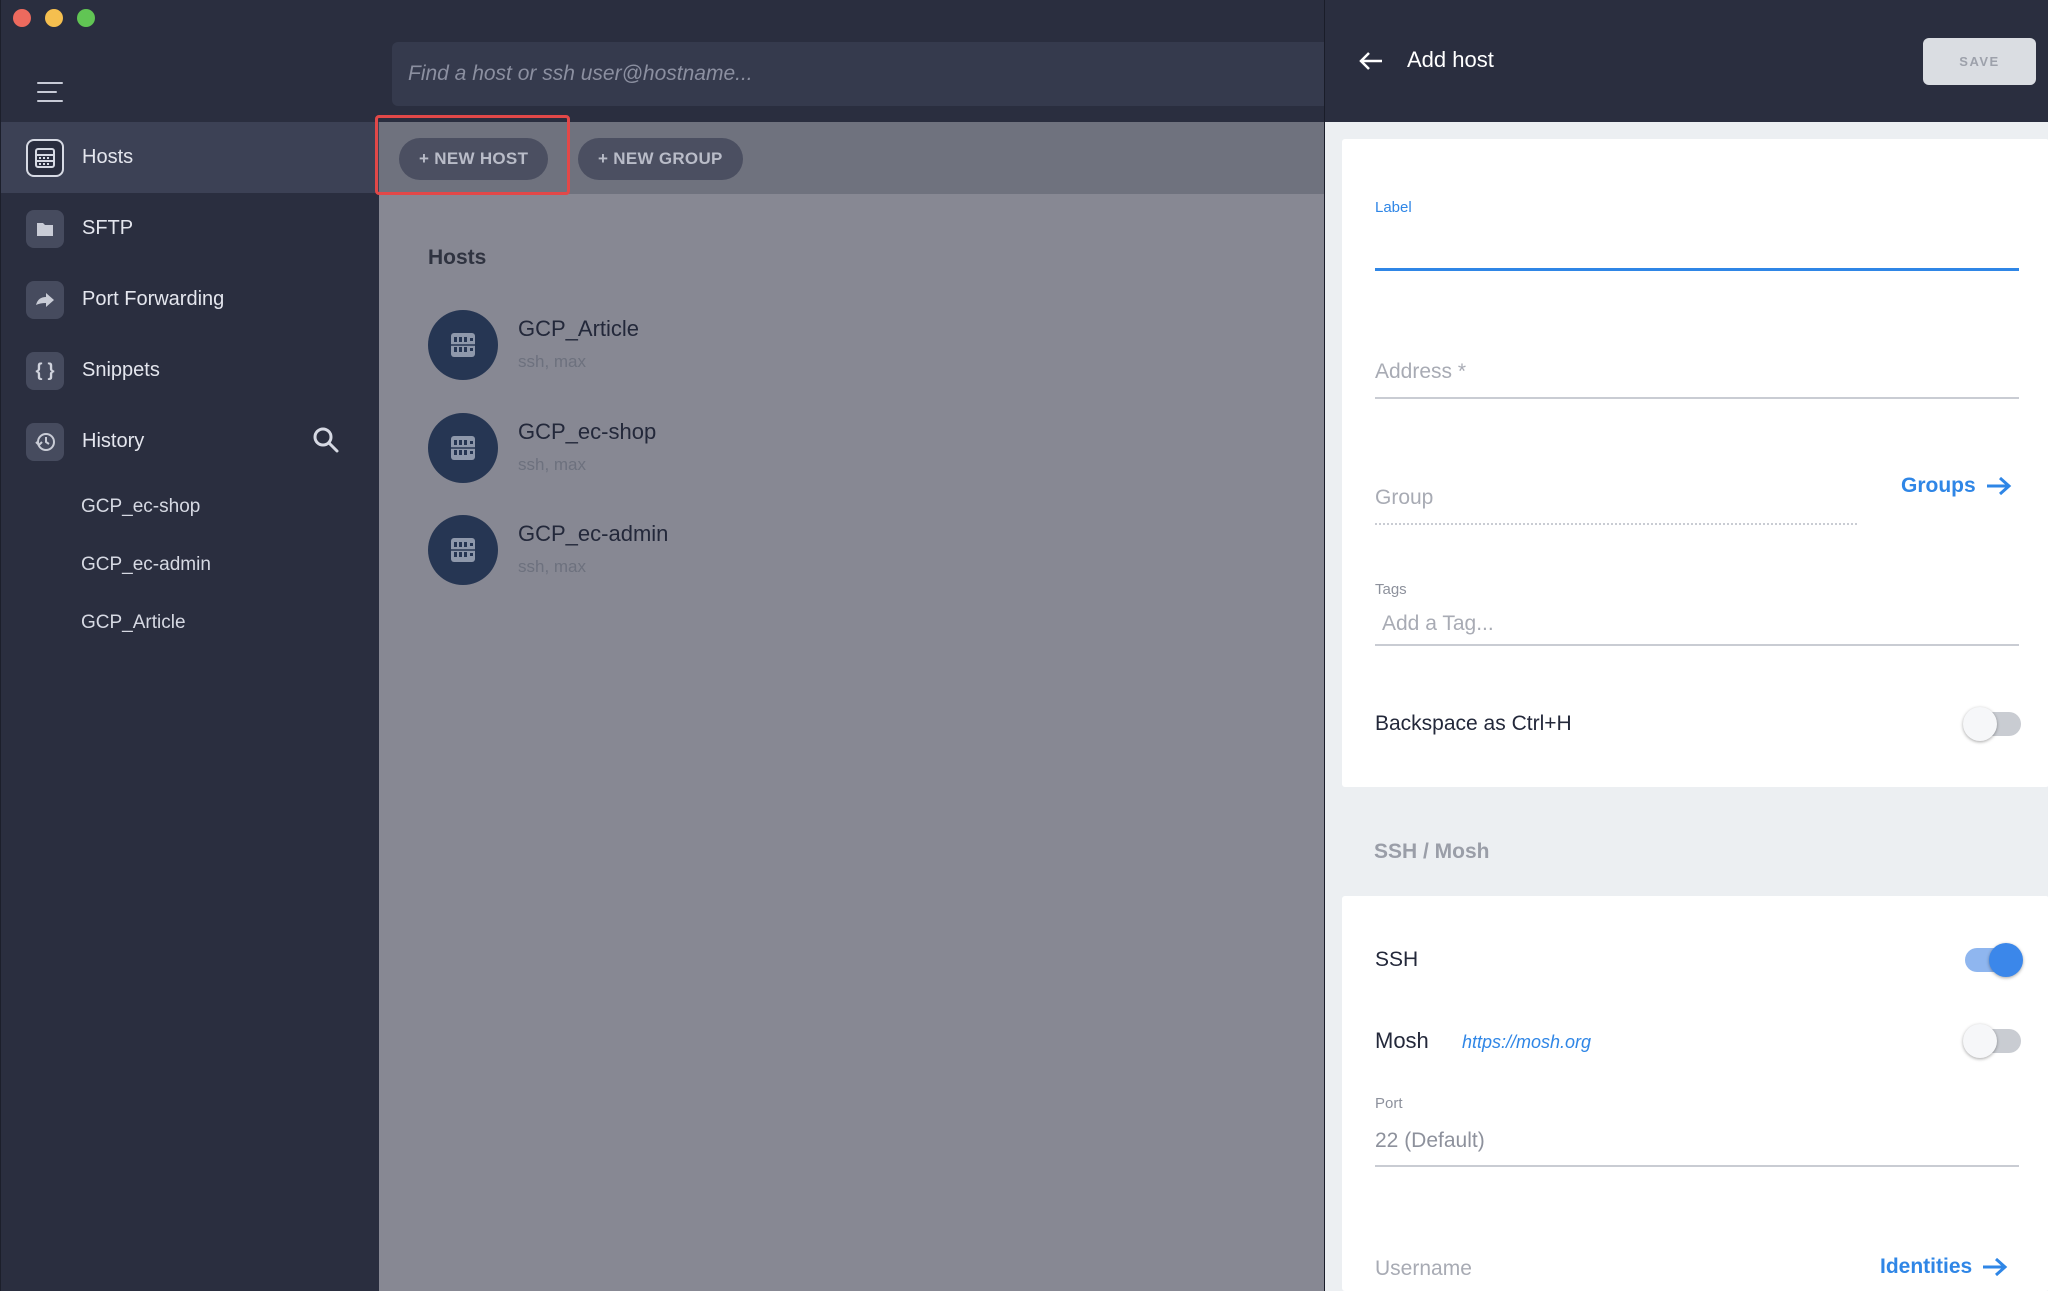 Image resolution: width=2048 pixels, height=1291 pixels. Describe the element at coordinates (1404, 498) in the screenshot. I see `group-input: Group` at that location.